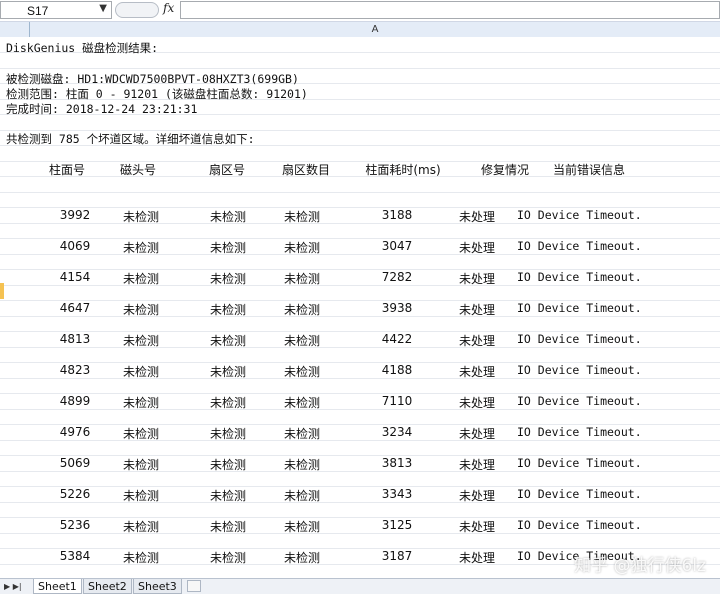 This screenshot has height=594, width=720. What do you see at coordinates (75, 246) in the screenshot?
I see `cylinder-cell: 4069` at bounding box center [75, 246].